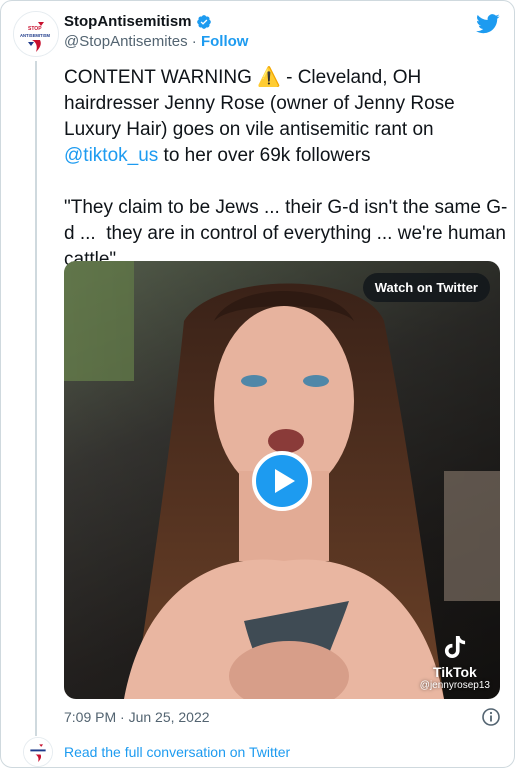 The height and width of the screenshot is (768, 515). I want to click on play-button, so click(282, 481).